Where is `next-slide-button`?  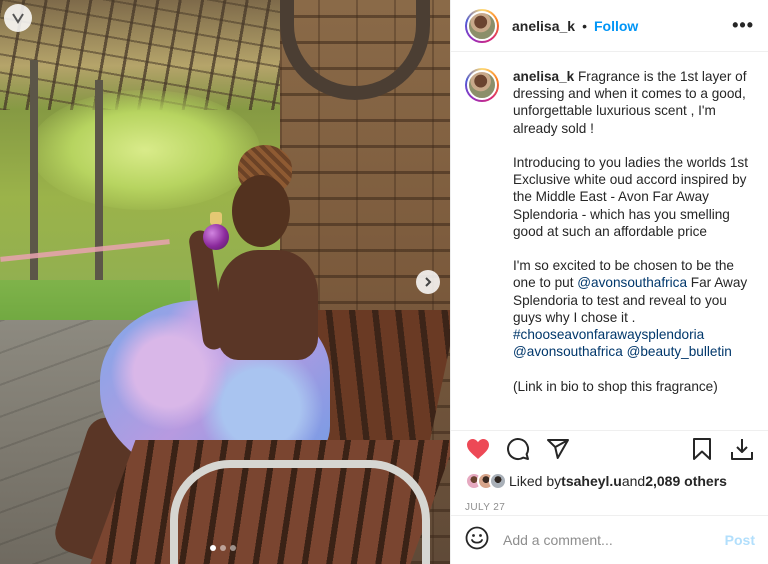 next-slide-button is located at coordinates (428, 282).